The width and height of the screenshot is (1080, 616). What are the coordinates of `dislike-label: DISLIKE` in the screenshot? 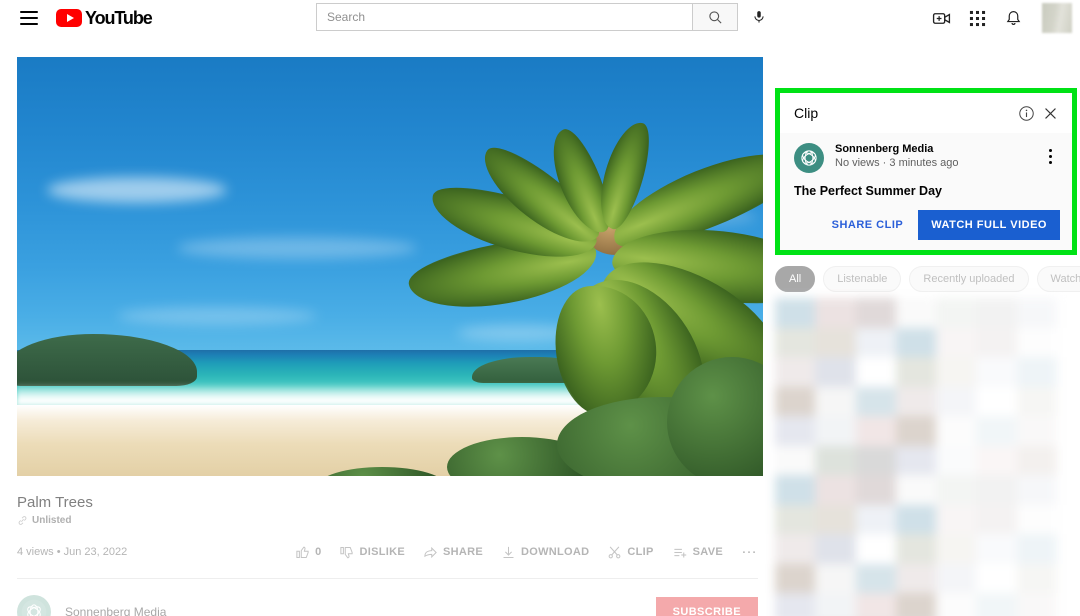 It's located at (382, 552).